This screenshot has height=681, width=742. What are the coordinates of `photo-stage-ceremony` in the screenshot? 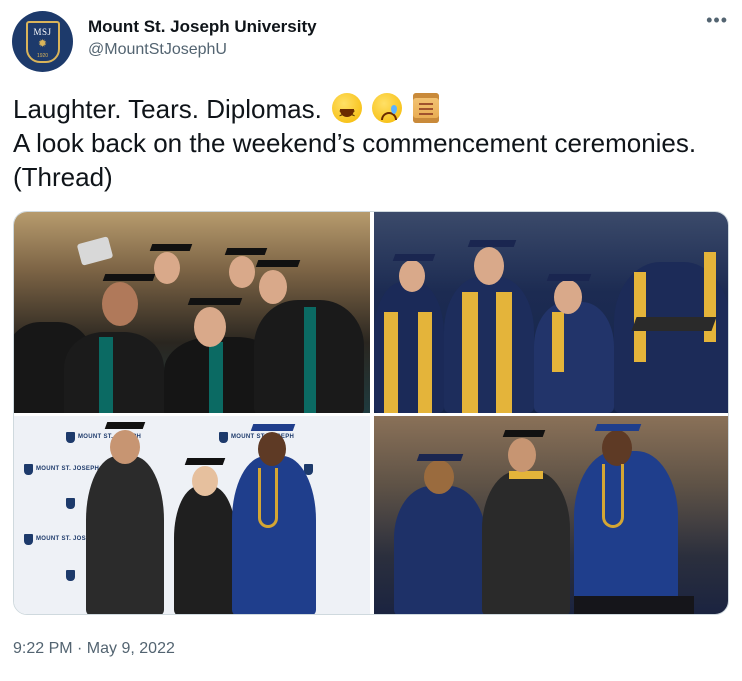 It's located at (551, 515).